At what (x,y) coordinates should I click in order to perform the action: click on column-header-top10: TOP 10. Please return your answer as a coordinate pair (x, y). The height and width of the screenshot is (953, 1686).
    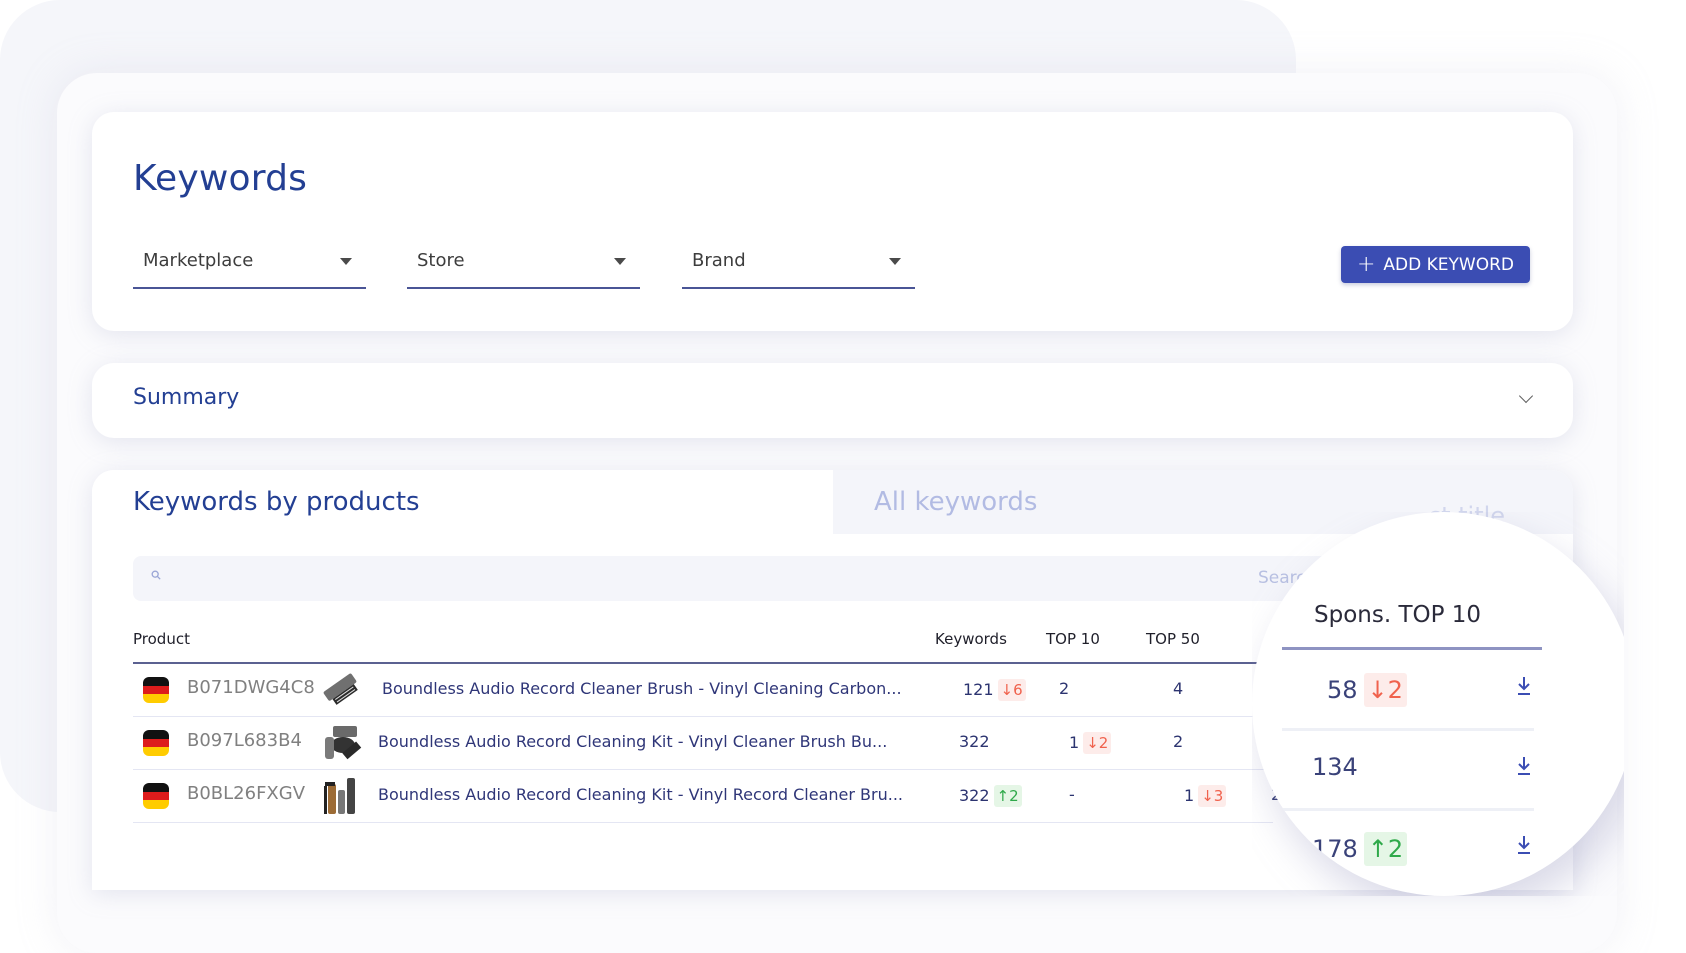
    Looking at the image, I should click on (1073, 639).